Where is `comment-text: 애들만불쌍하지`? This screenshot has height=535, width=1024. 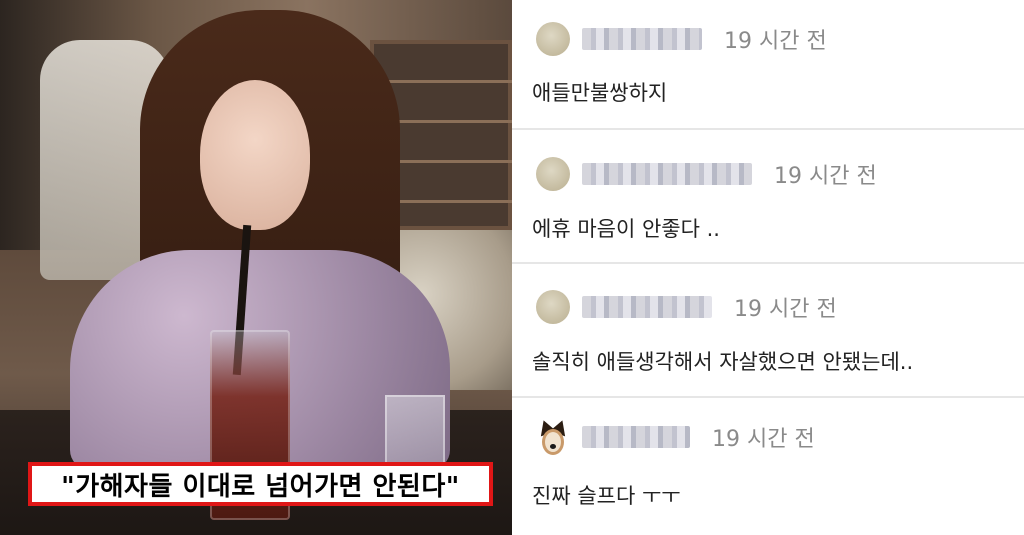 comment-text: 애들만불쌍하지 is located at coordinates (600, 93).